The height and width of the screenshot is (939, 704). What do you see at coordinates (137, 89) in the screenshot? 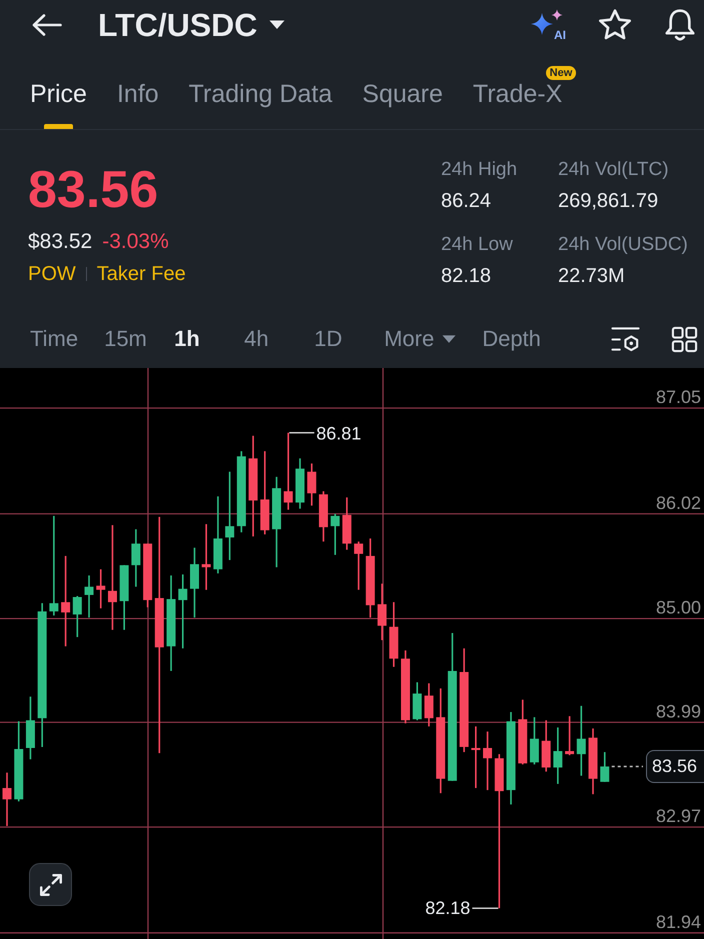
I see `tab: Info` at bounding box center [137, 89].